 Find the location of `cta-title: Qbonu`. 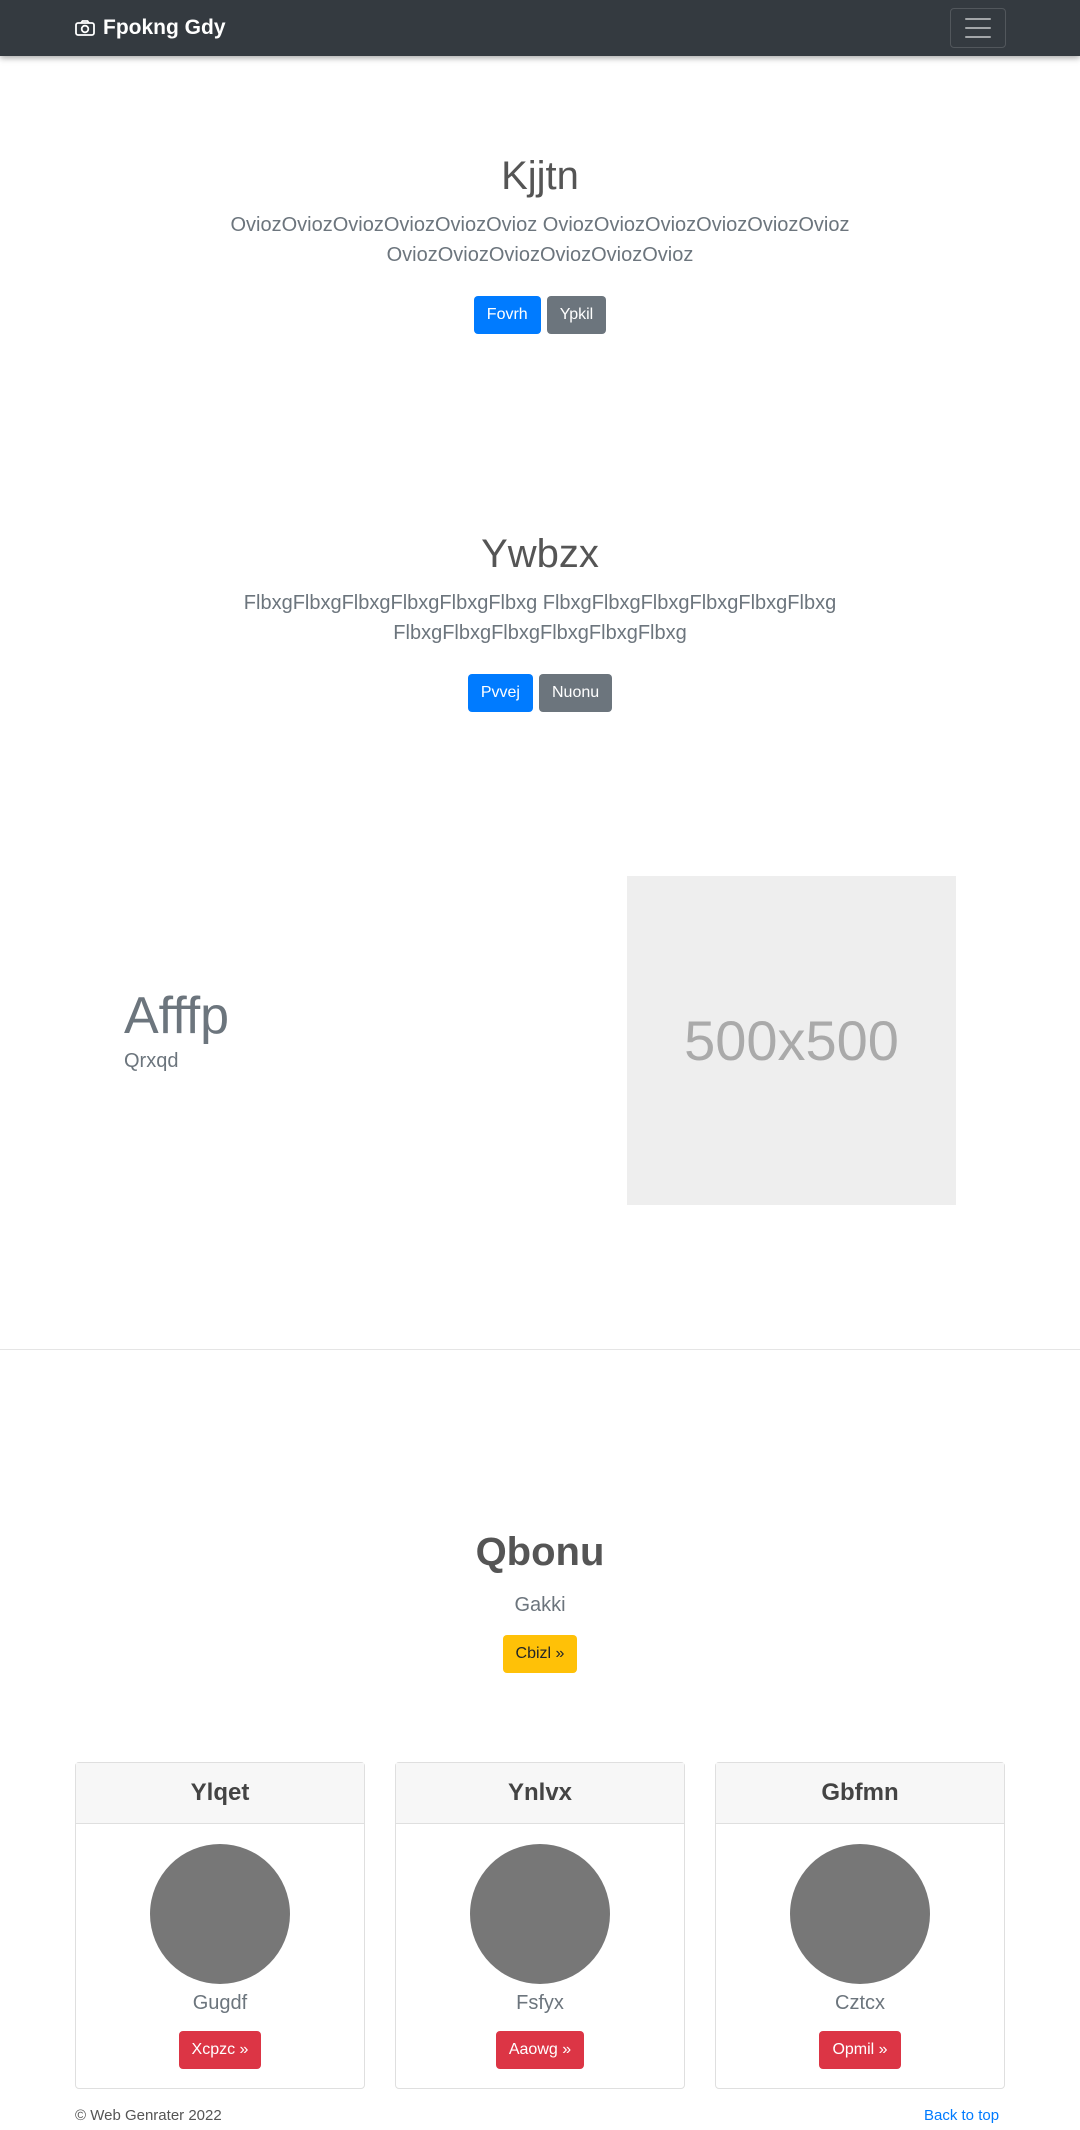

cta-title: Qbonu is located at coordinates (540, 1552).